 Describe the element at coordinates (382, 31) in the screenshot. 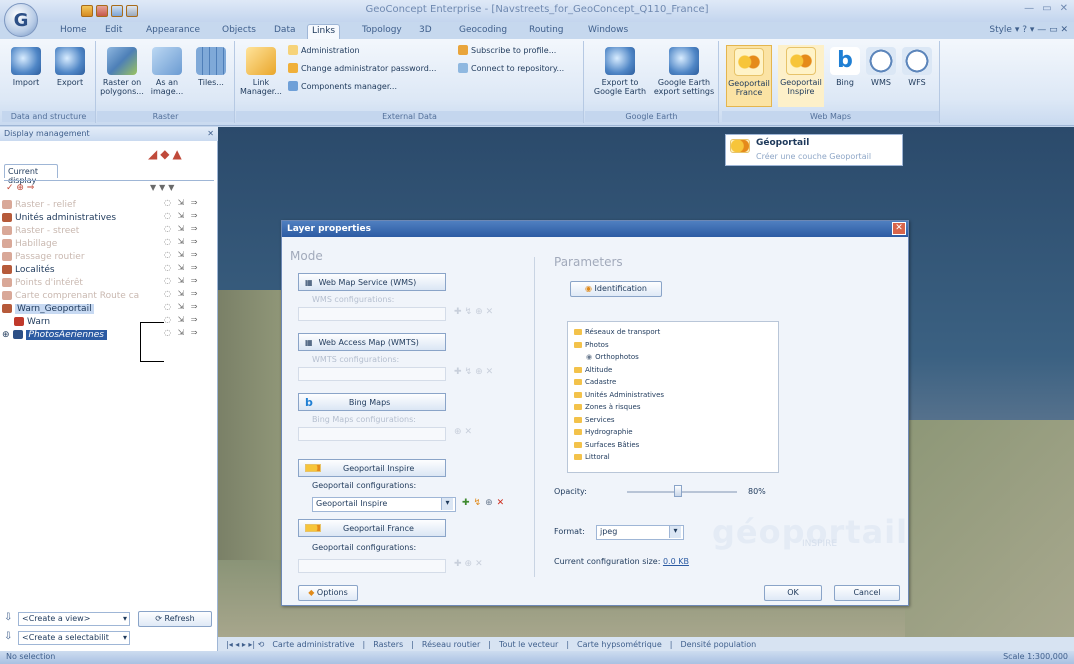

I see `tab-topology: Topology` at that location.